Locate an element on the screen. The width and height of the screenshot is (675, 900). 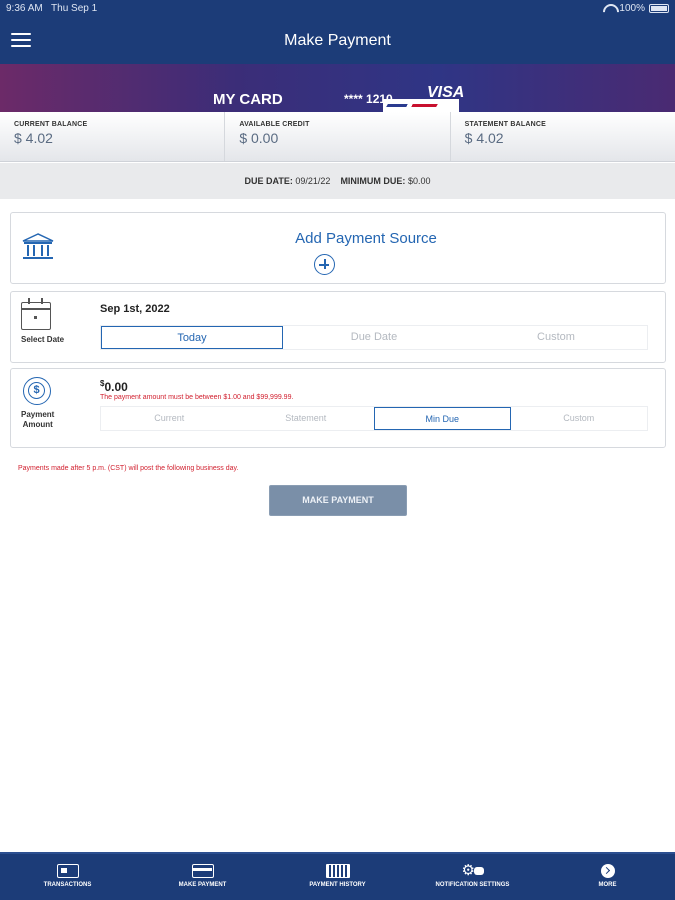
card-icon is located at coordinates (202, 871).